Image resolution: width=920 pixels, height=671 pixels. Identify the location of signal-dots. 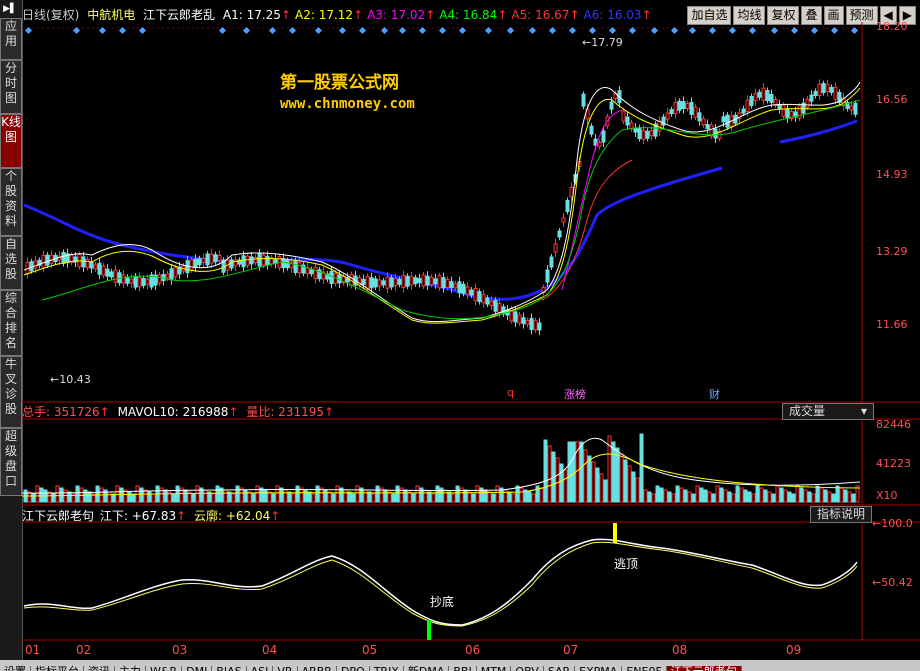
(441, 30).